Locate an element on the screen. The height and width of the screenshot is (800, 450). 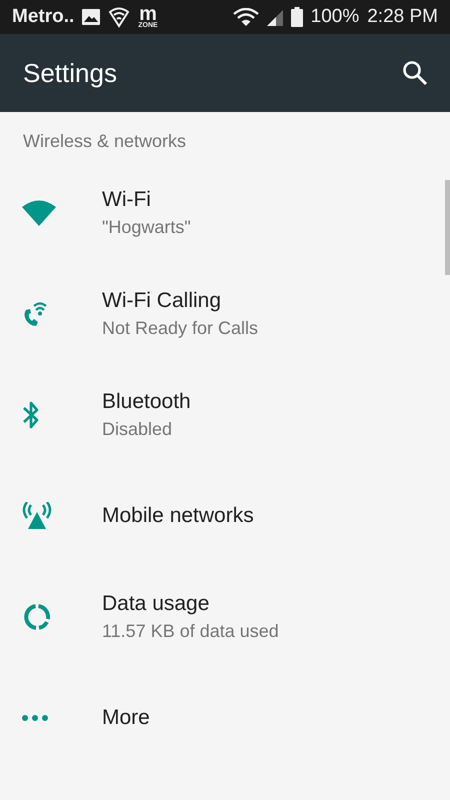
antenna-icon is located at coordinates (37, 516).